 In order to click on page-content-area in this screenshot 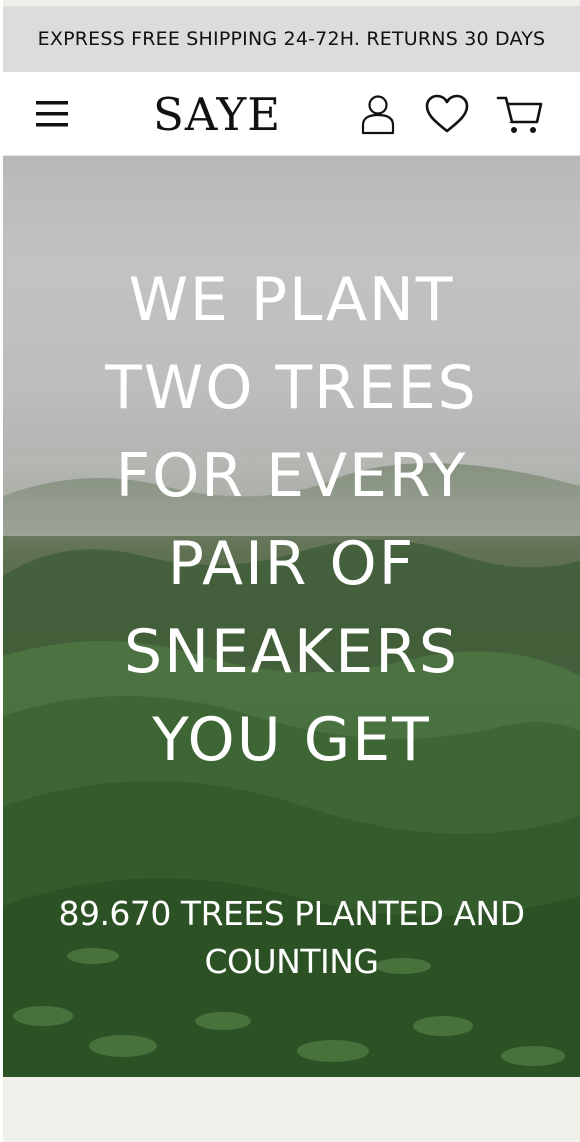, I will do `click(291, 1109)`.